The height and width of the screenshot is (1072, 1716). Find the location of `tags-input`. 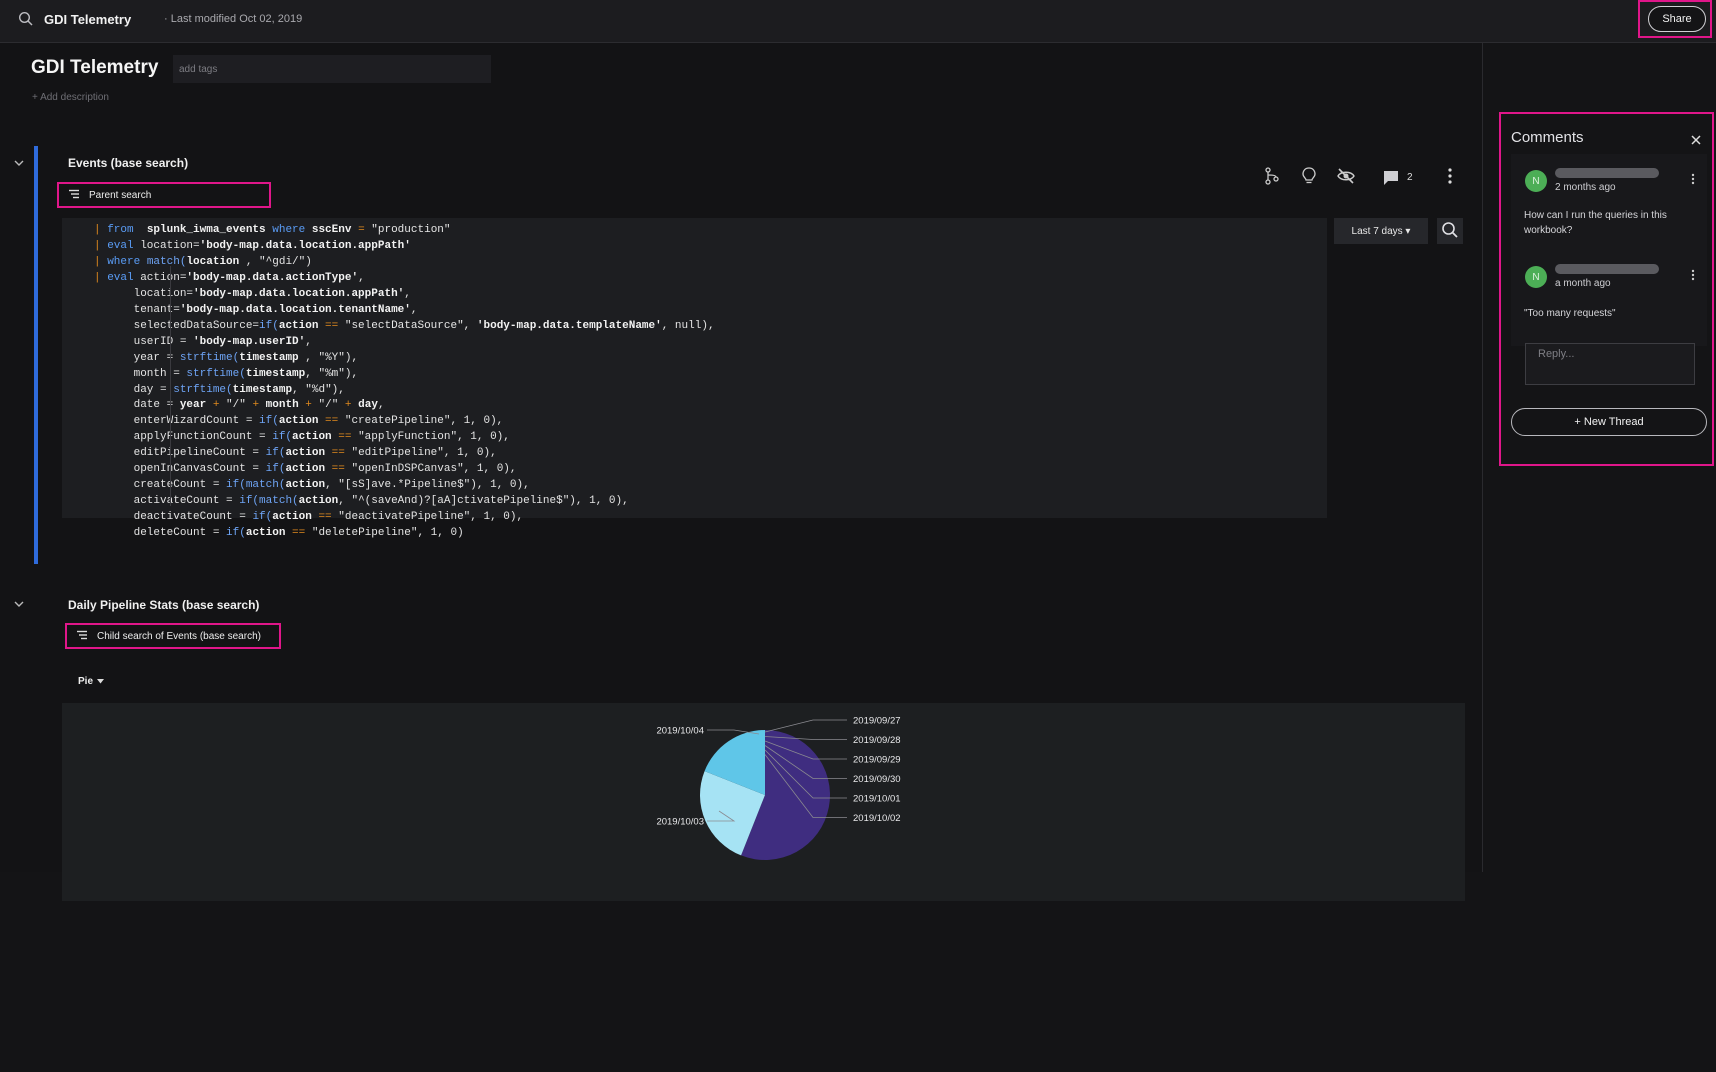

tags-input is located at coordinates (332, 69).